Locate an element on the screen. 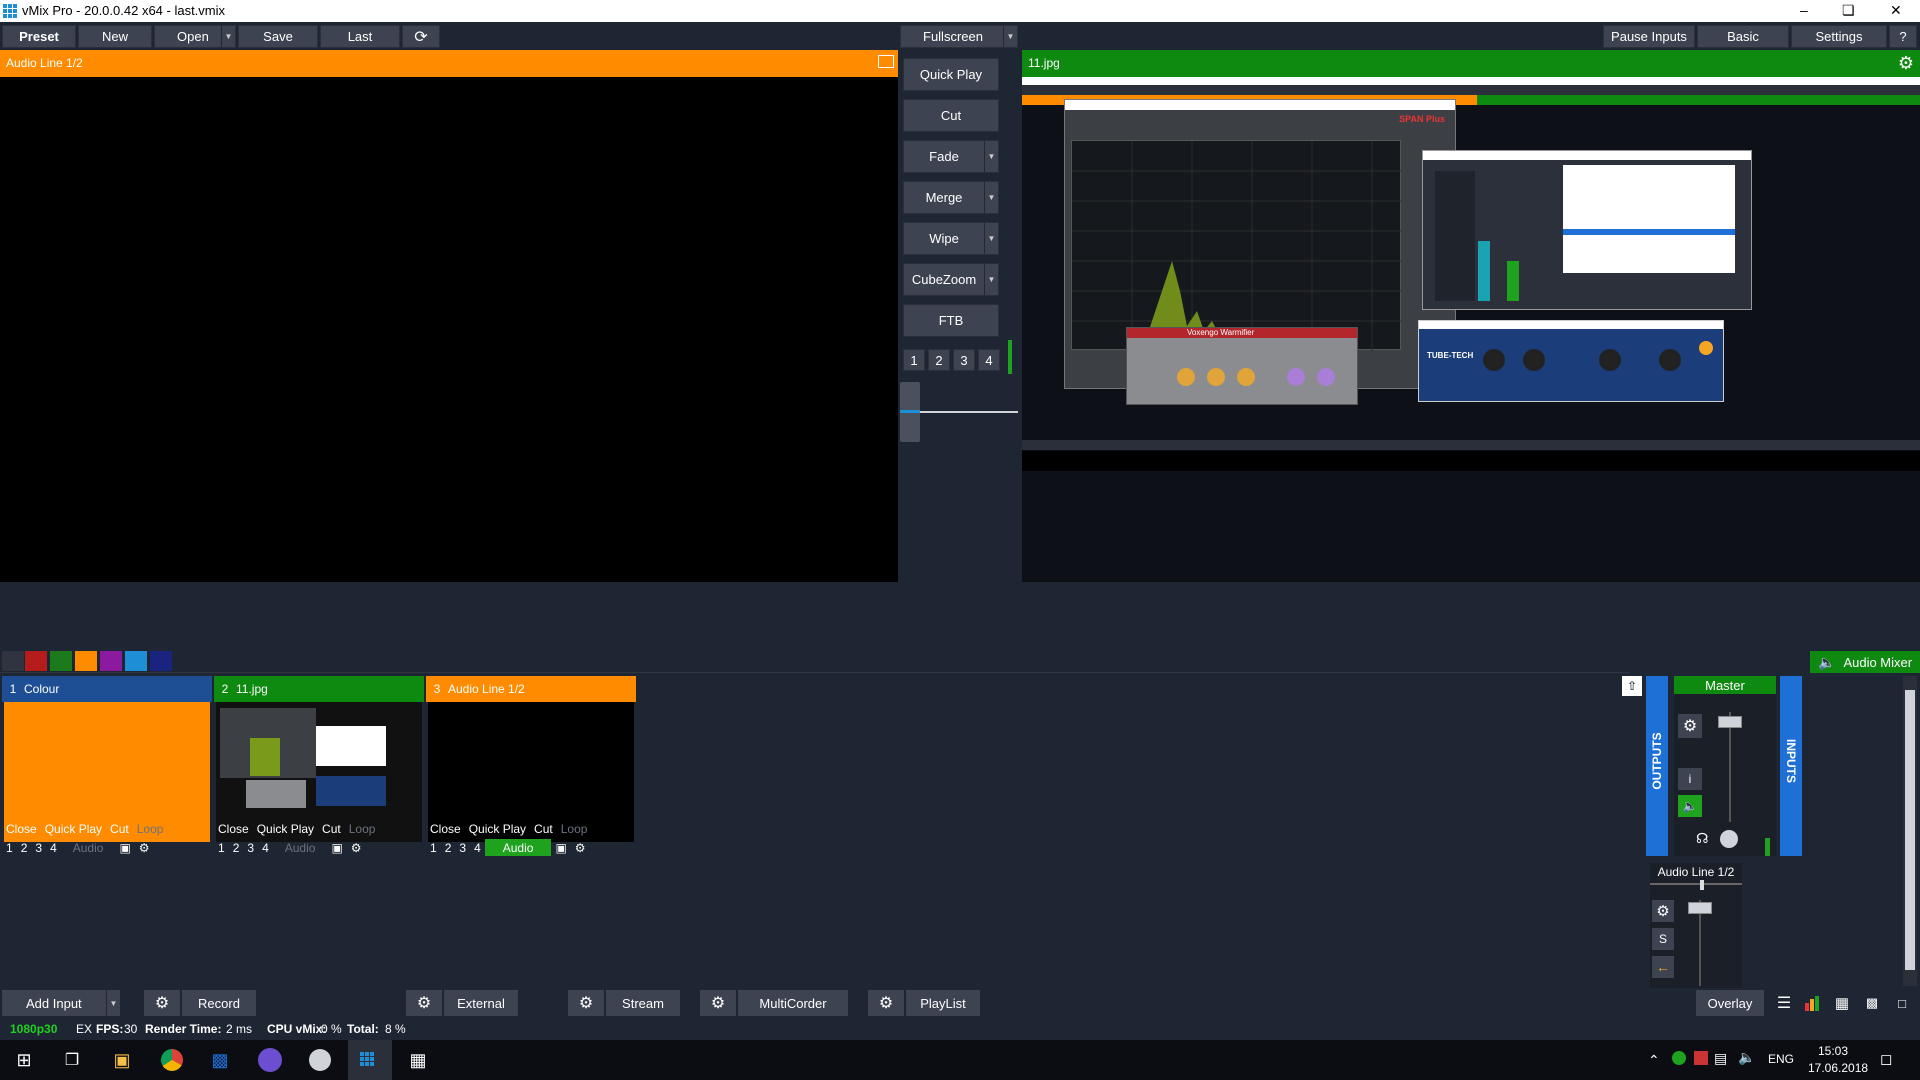 Image resolution: width=1920 pixels, height=1080 pixels. master-fader-handle is located at coordinates (1730, 722).